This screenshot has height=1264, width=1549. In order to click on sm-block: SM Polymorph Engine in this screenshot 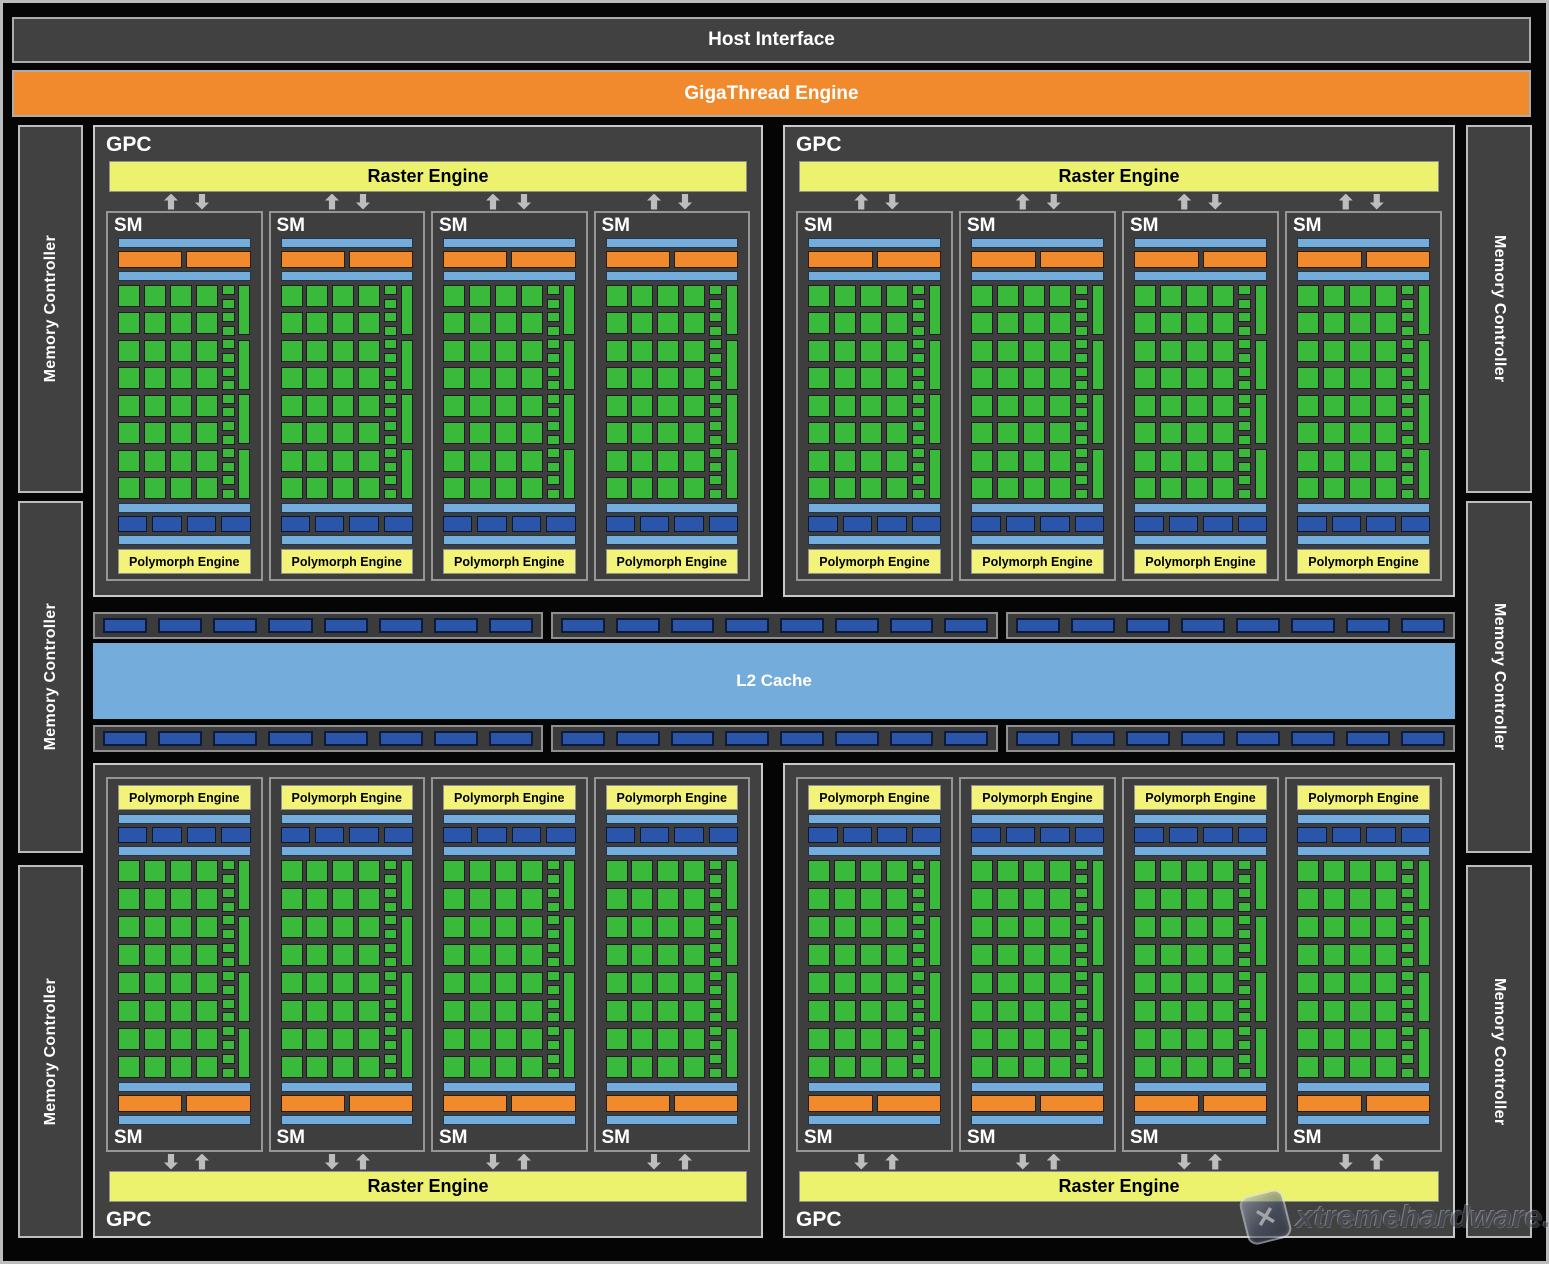, I will do `click(184, 396)`.